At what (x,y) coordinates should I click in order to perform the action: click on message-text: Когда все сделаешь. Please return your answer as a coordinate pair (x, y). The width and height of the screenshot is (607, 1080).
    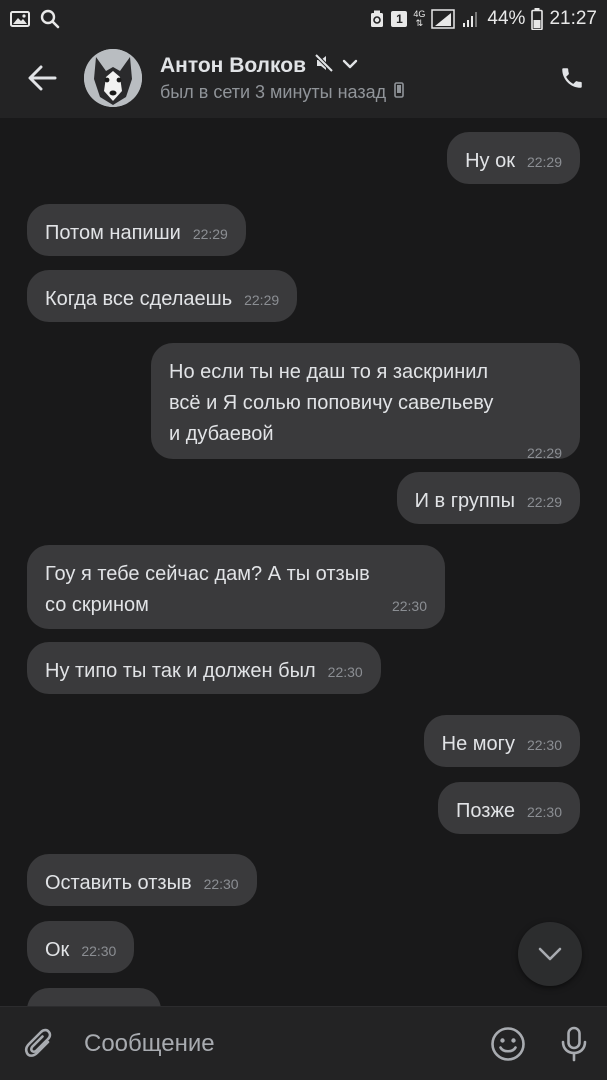
    Looking at the image, I should click on (139, 299).